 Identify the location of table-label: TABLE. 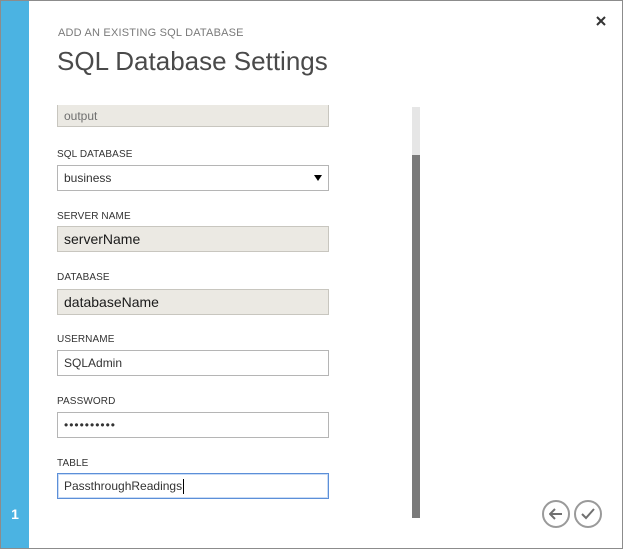
(73, 463).